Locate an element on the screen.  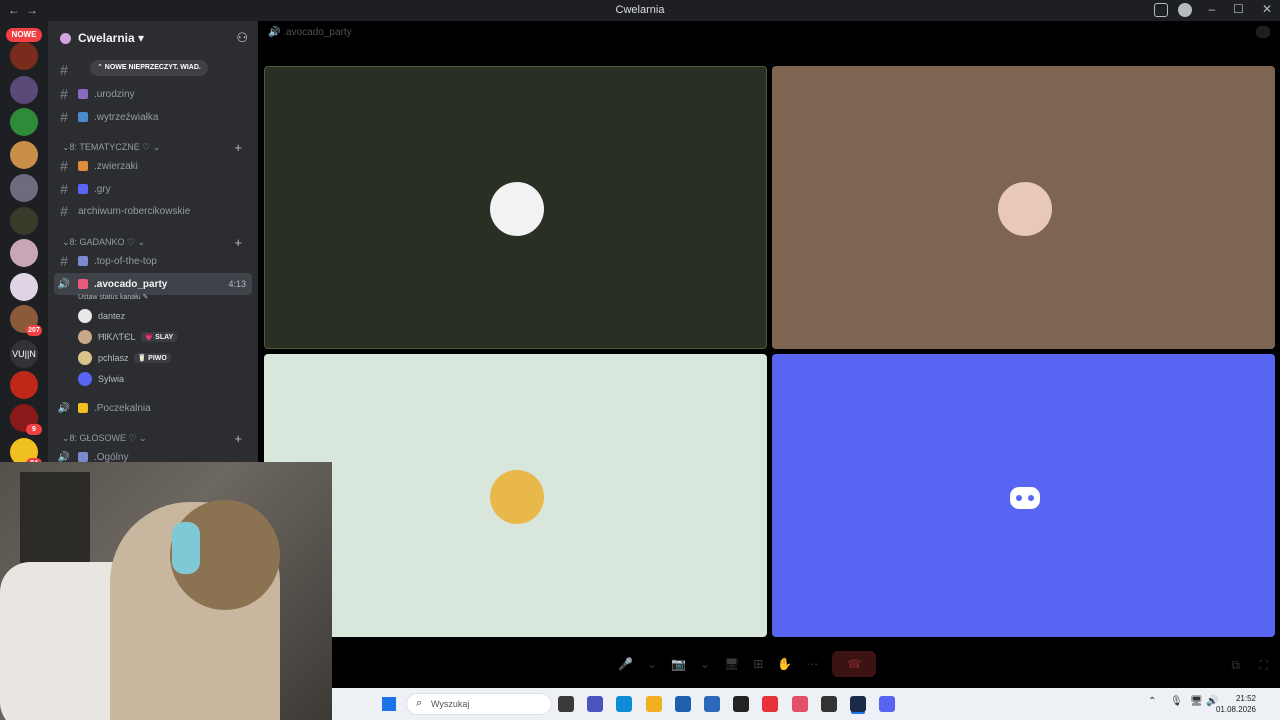
call-duration: 4:13 is located at coordinates (237, 284).